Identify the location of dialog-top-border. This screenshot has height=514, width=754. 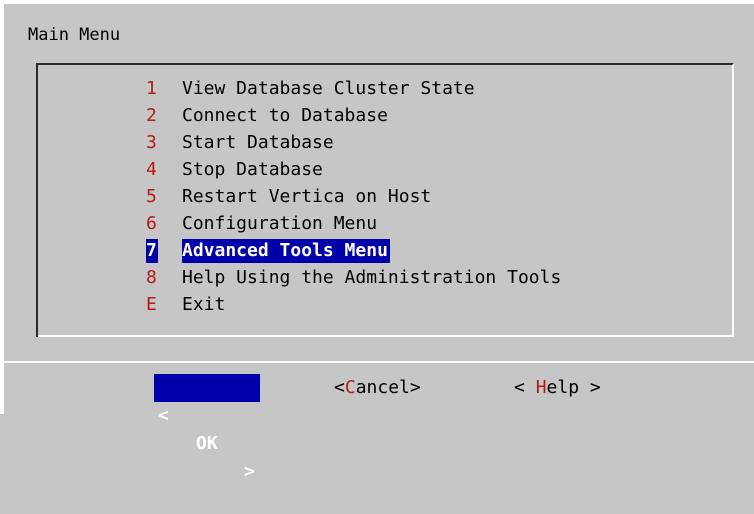
(377, 2).